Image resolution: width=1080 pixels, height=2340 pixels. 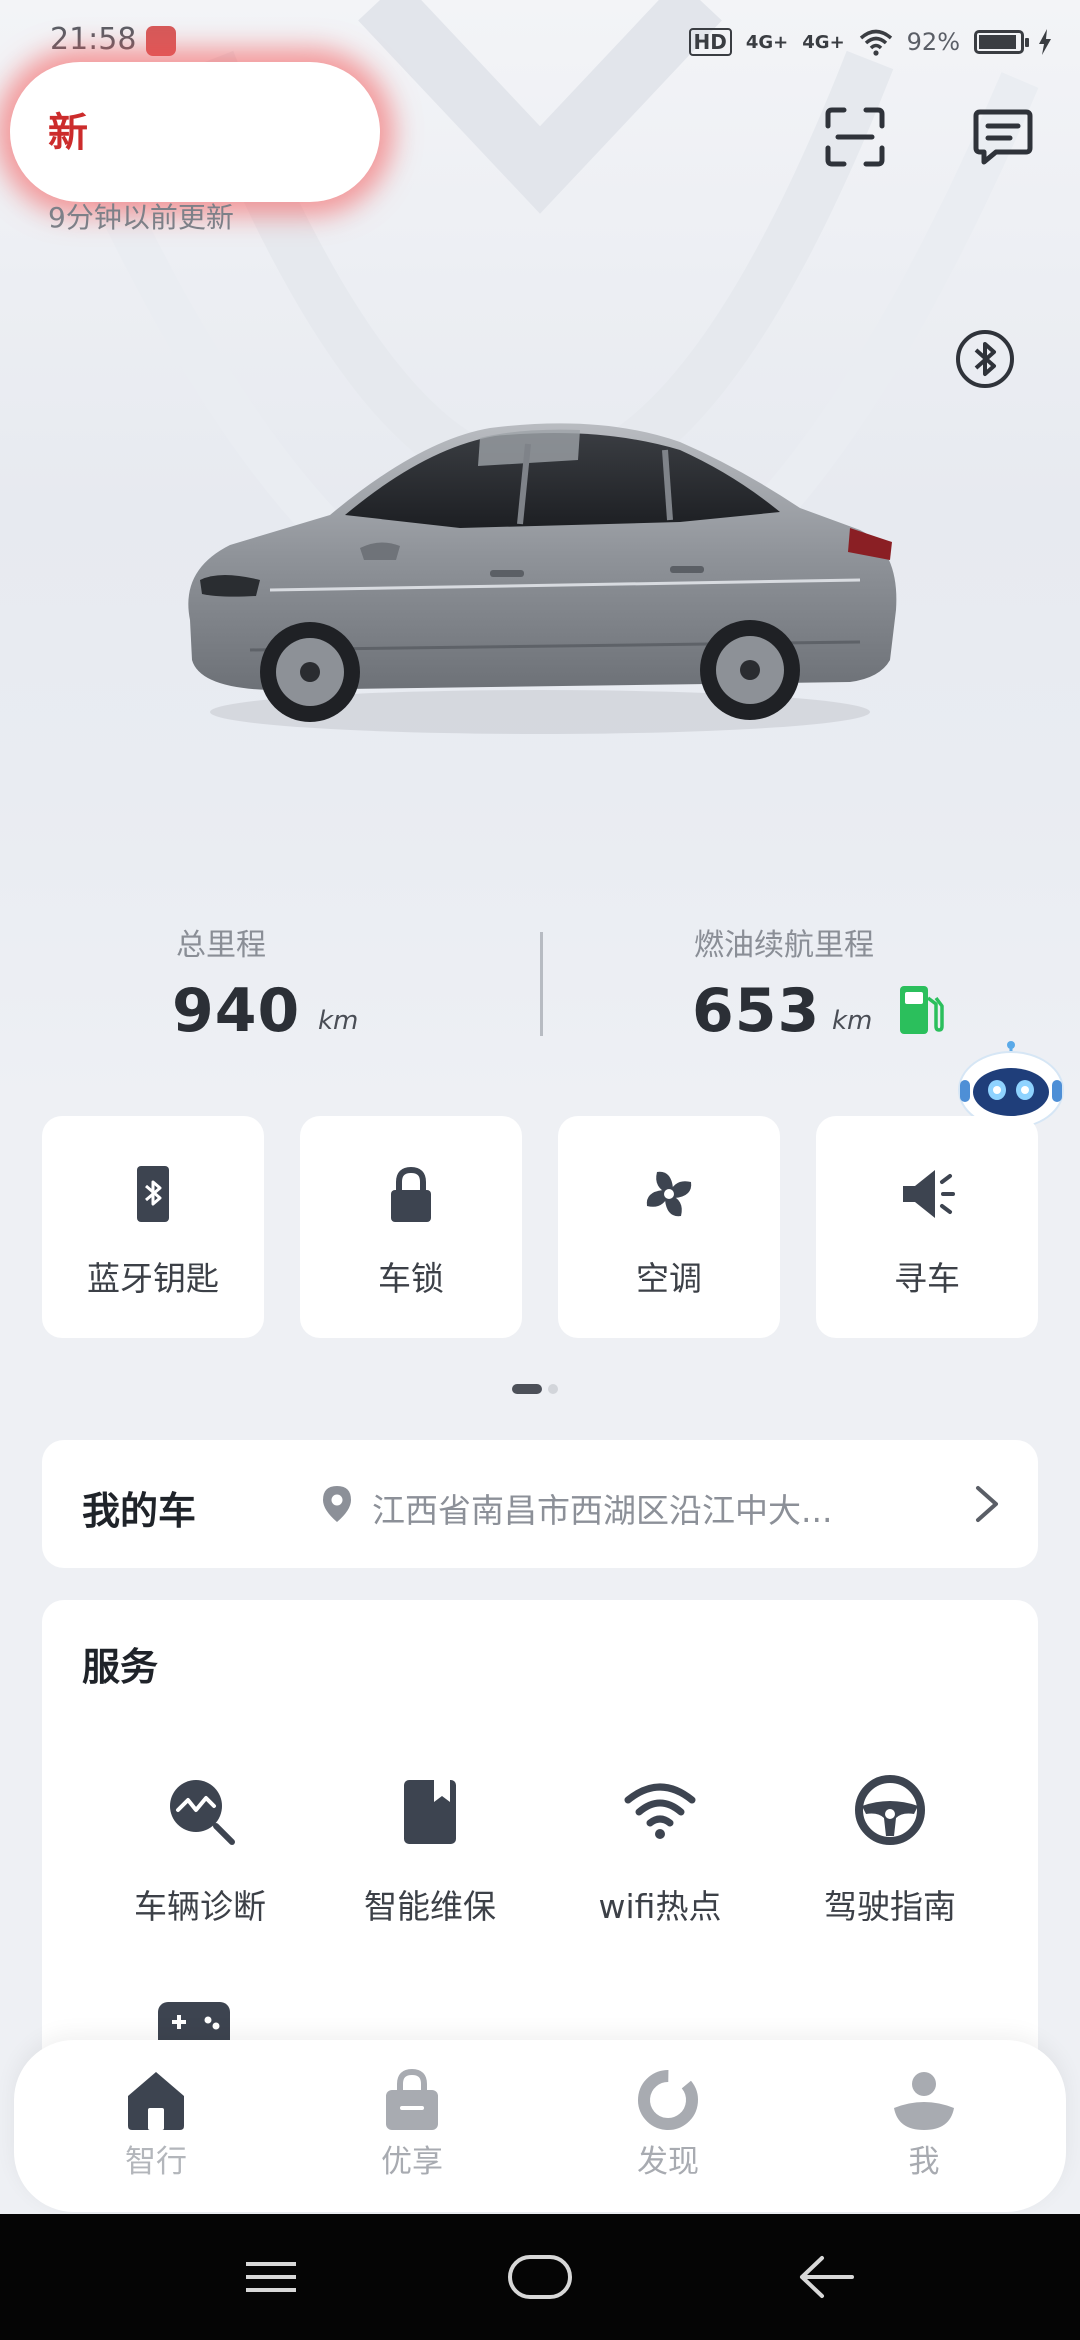 What do you see at coordinates (141, 217) in the screenshot?
I see `update-time: 9分钟以前更新` at bounding box center [141, 217].